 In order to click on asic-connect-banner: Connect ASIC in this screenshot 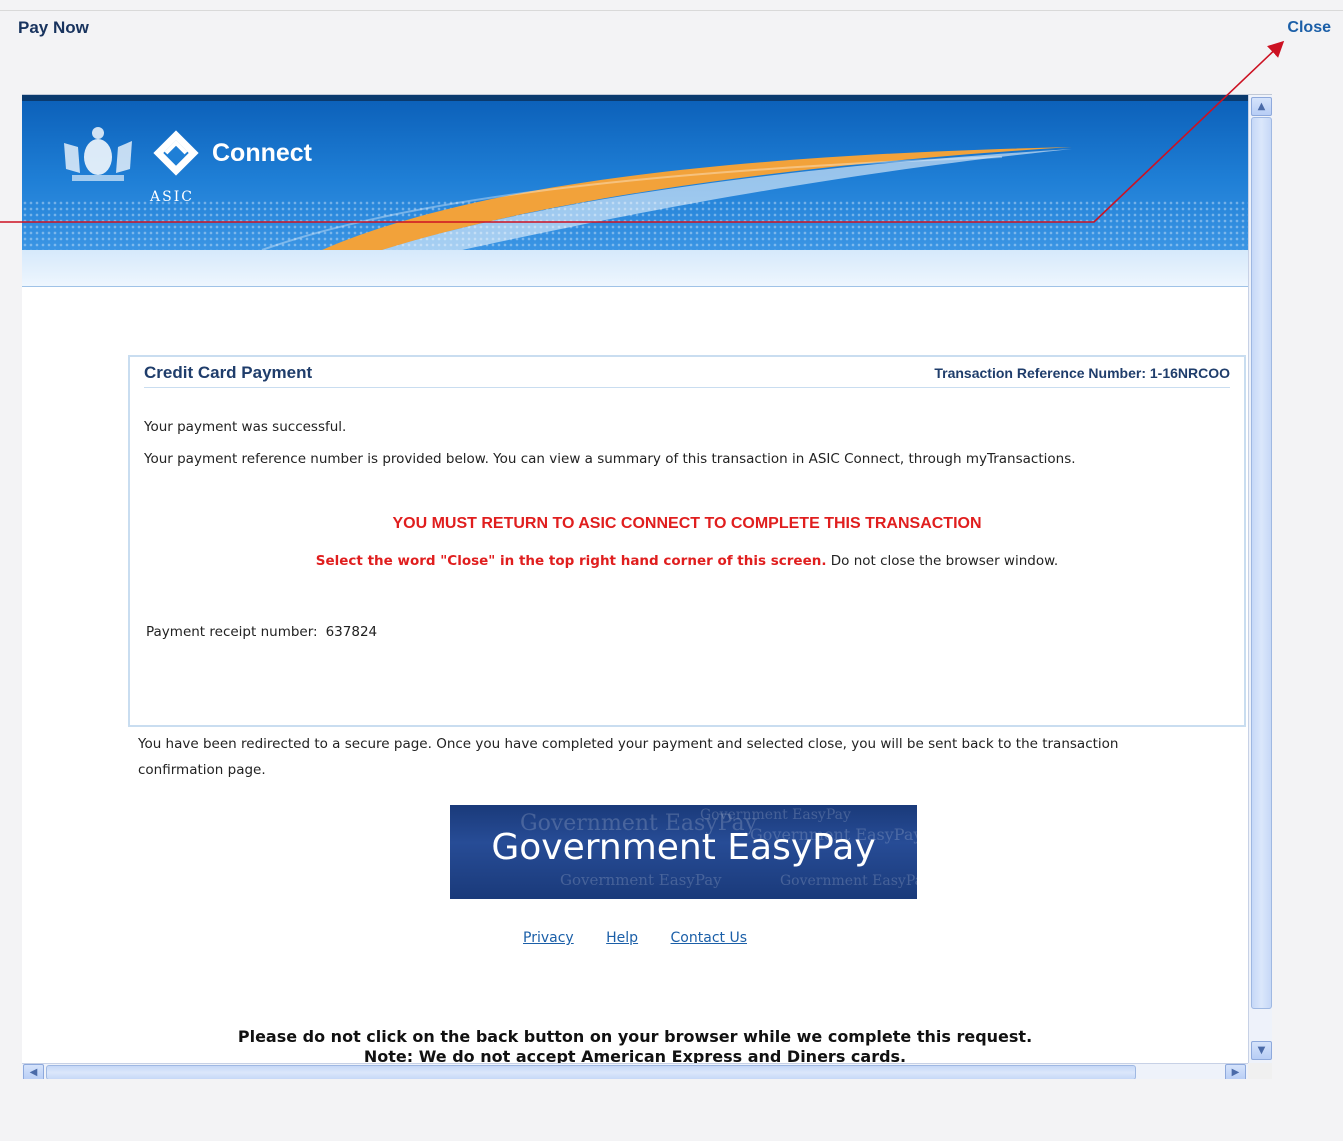, I will do `click(635, 172)`.